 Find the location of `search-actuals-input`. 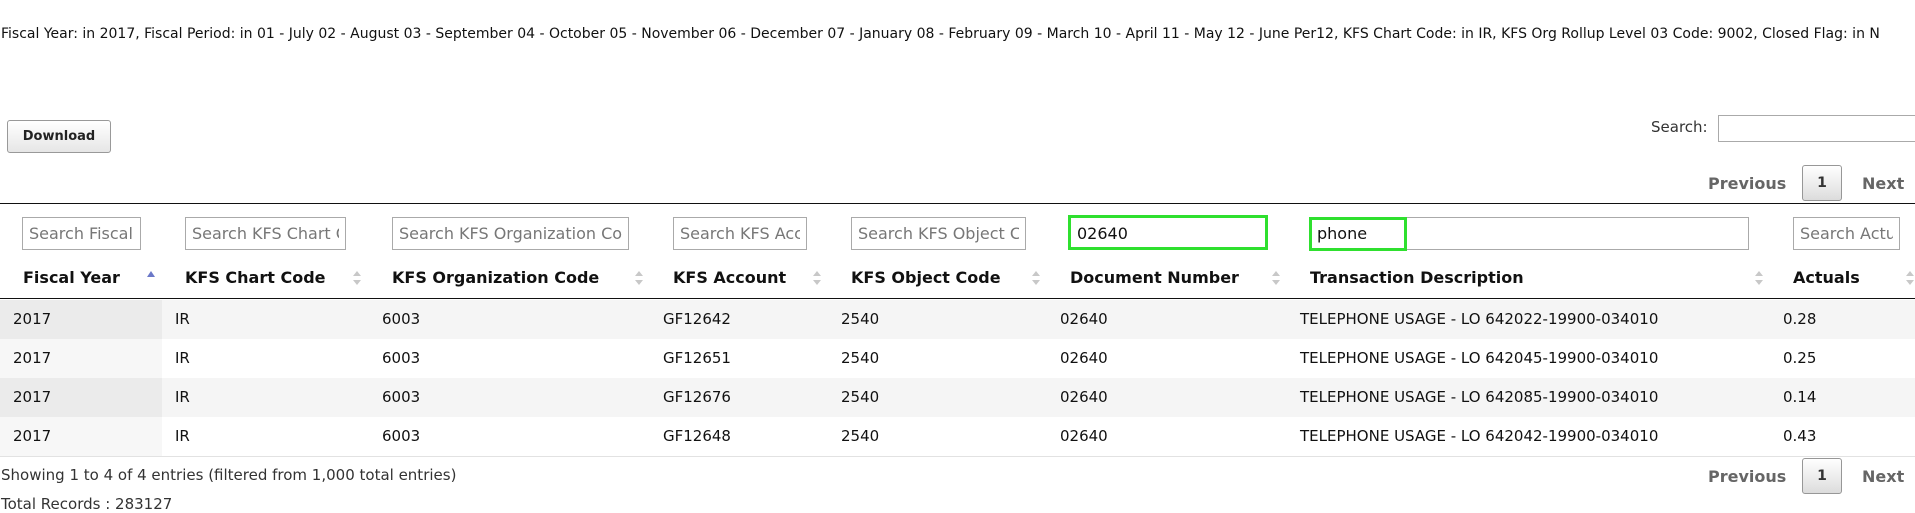

search-actuals-input is located at coordinates (1846, 233).